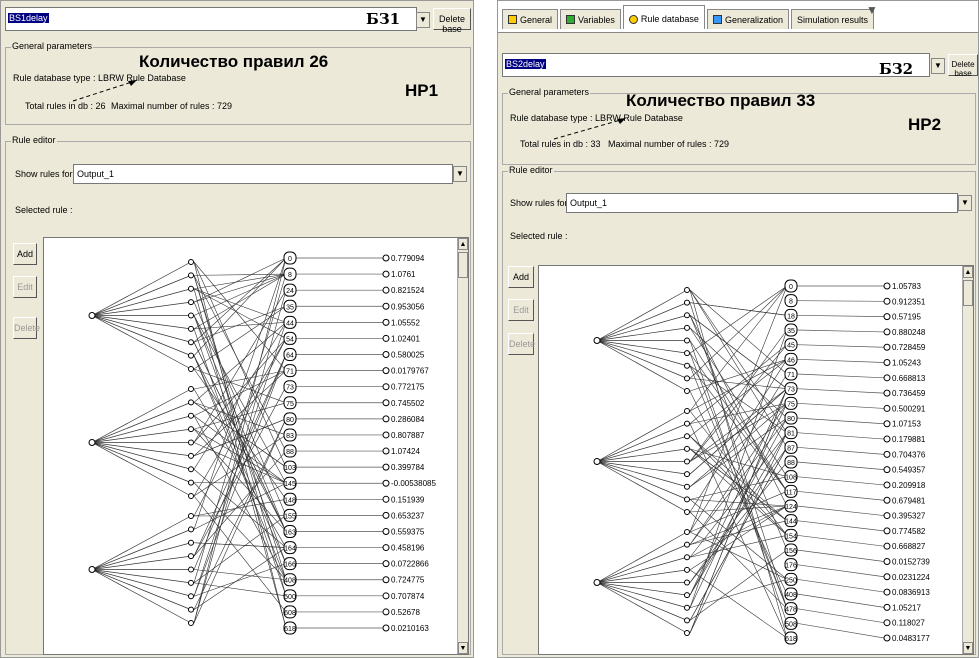 Image resolution: width=979 pixels, height=658 pixels. Describe the element at coordinates (909, 516) in the screenshot. I see `output-value-label: 0.395327` at that location.